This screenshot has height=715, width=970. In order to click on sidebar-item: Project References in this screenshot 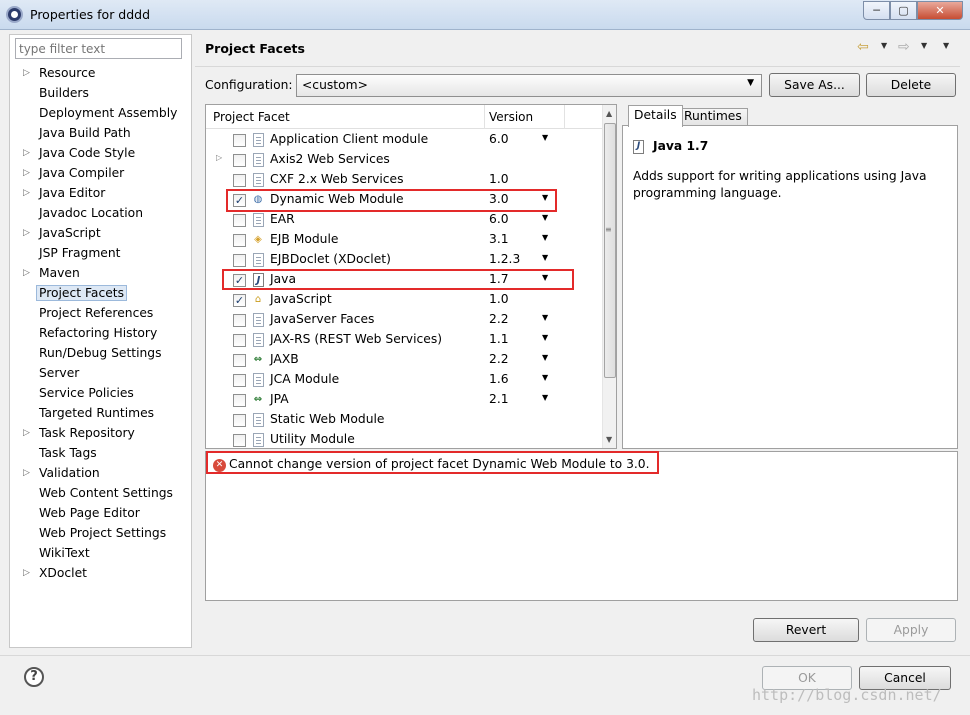, I will do `click(100, 313)`.